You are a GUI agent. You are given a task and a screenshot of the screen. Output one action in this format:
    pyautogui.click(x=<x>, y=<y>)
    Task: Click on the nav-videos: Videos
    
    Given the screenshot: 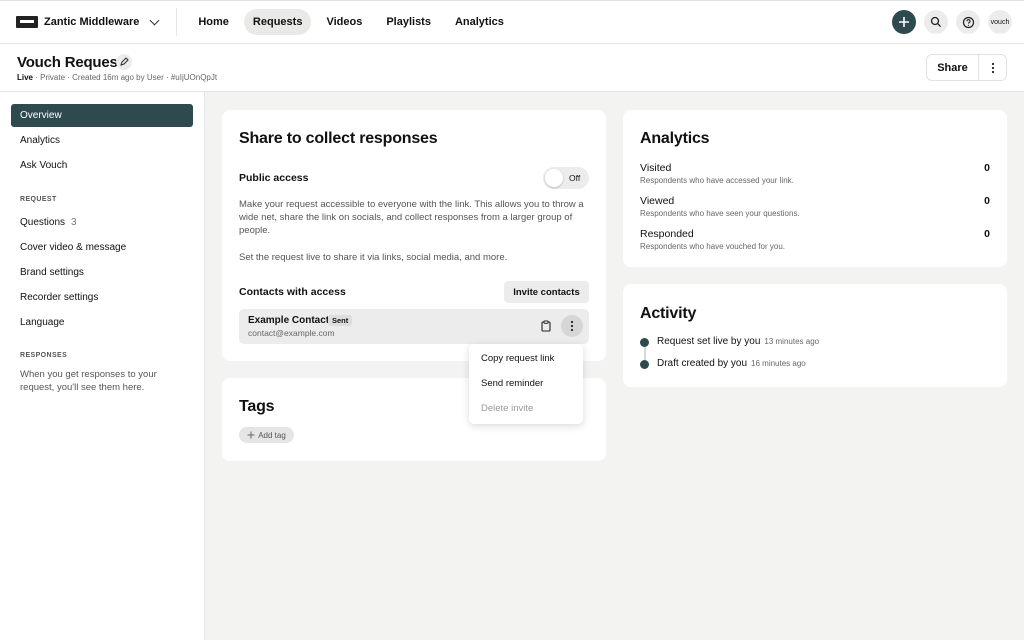 What is the action you would take?
    pyautogui.click(x=344, y=22)
    